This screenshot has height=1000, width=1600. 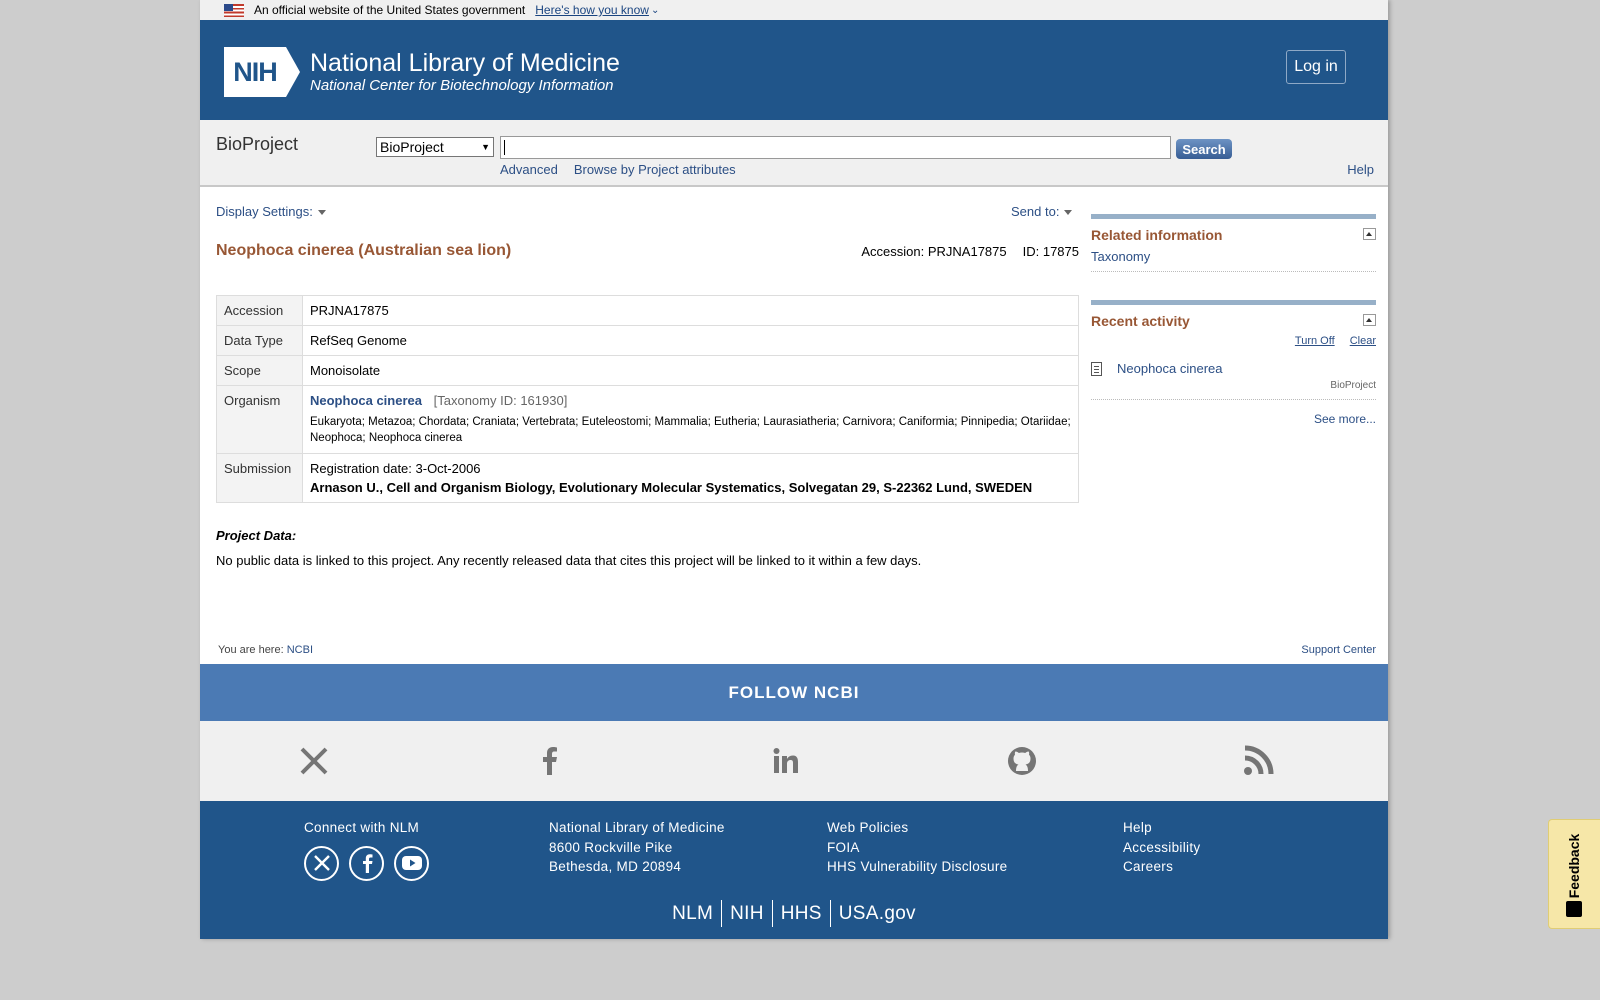 I want to click on table-row: Scope Monoisolate, so click(x=647, y=370).